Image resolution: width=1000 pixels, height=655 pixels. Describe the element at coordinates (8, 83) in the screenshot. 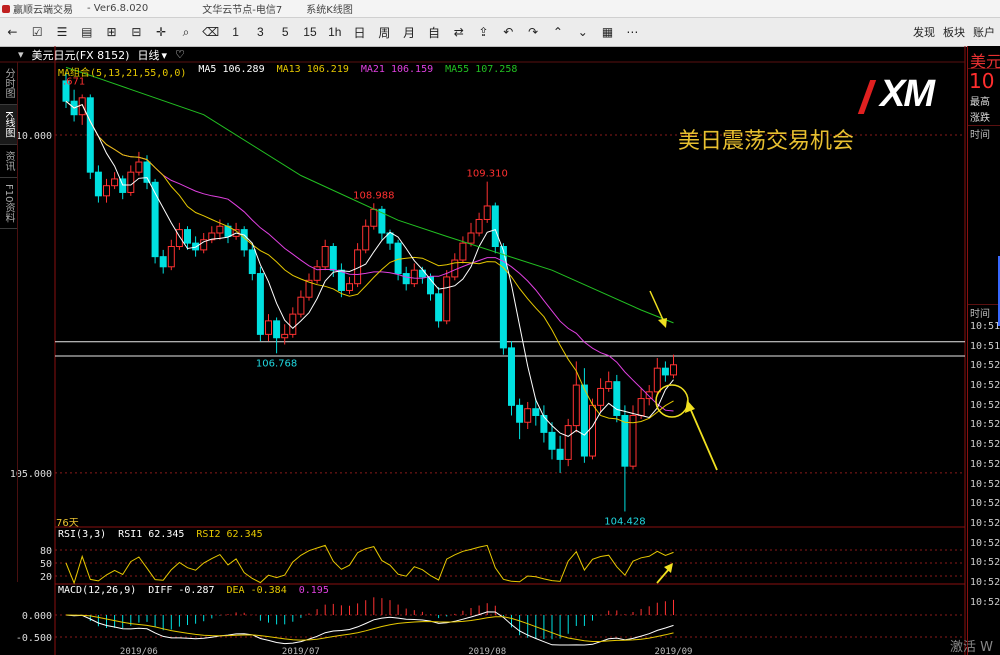

I see `tab-intraday: 分时图` at that location.